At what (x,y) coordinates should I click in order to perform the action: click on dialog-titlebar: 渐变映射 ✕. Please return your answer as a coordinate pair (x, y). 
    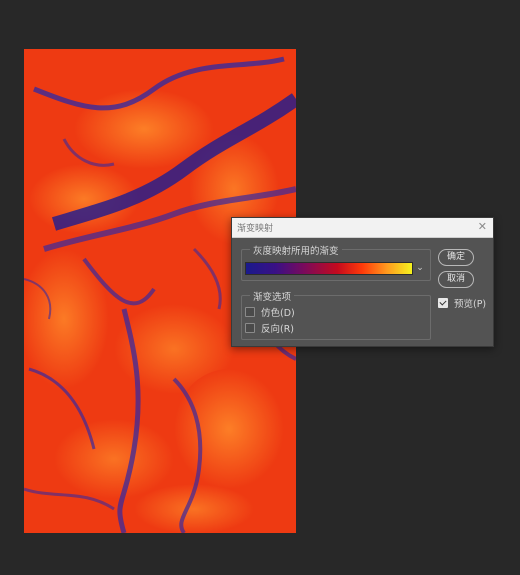
    Looking at the image, I should click on (362, 228).